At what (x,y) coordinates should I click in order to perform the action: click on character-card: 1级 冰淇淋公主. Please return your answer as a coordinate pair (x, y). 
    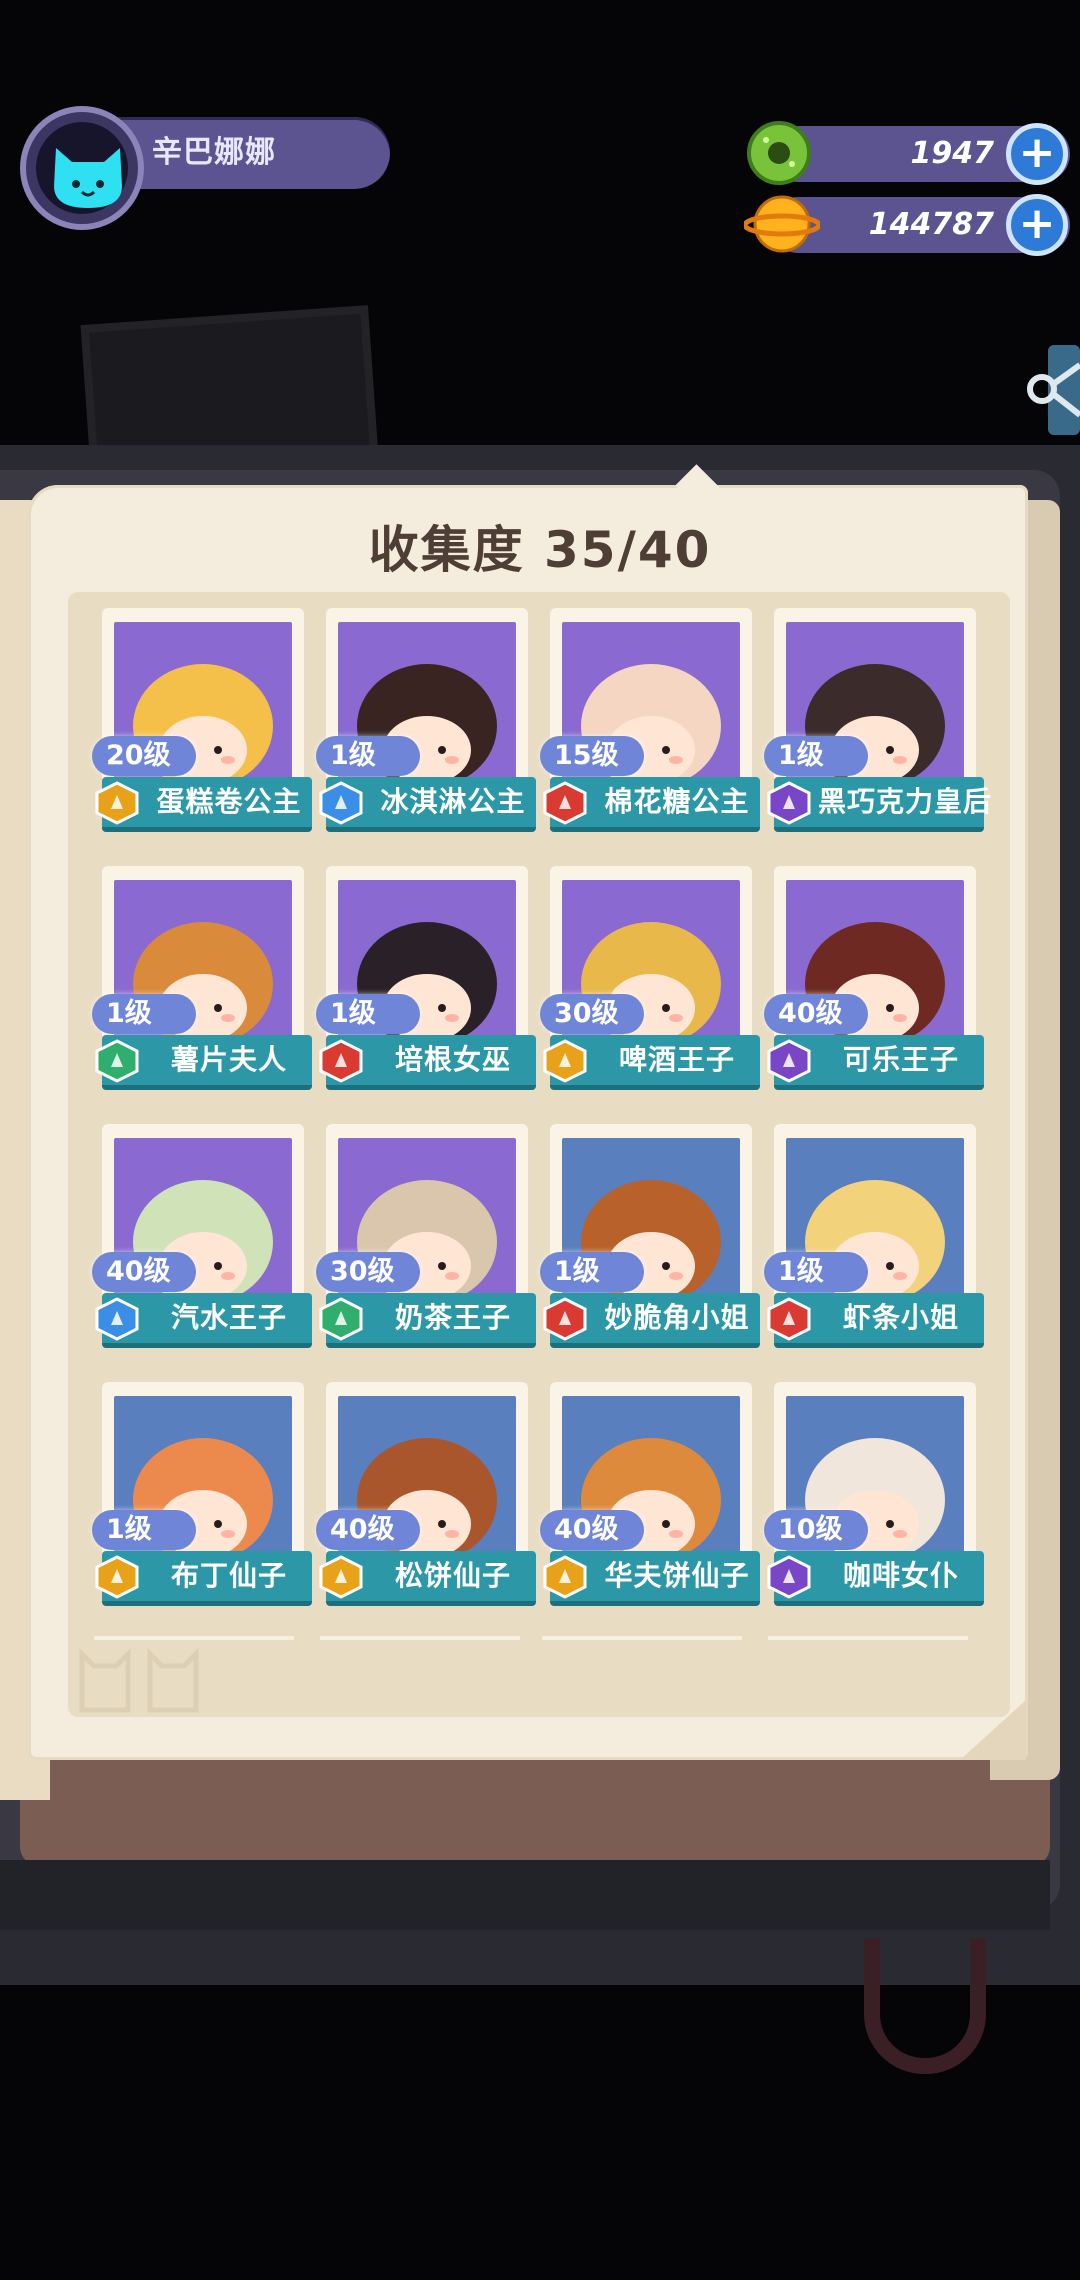
    Looking at the image, I should click on (426, 737).